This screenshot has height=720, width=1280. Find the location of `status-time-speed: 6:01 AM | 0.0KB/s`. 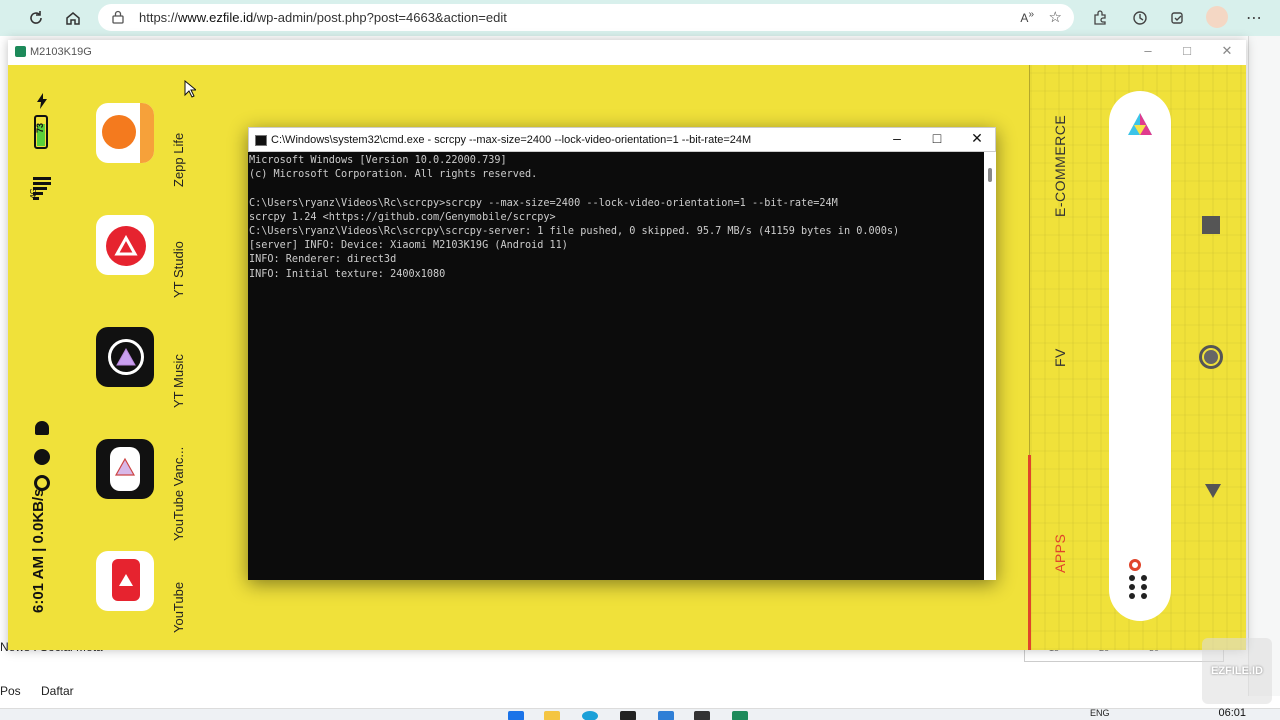

status-time-speed: 6:01 AM | 0.0KB/s is located at coordinates (38, 550).